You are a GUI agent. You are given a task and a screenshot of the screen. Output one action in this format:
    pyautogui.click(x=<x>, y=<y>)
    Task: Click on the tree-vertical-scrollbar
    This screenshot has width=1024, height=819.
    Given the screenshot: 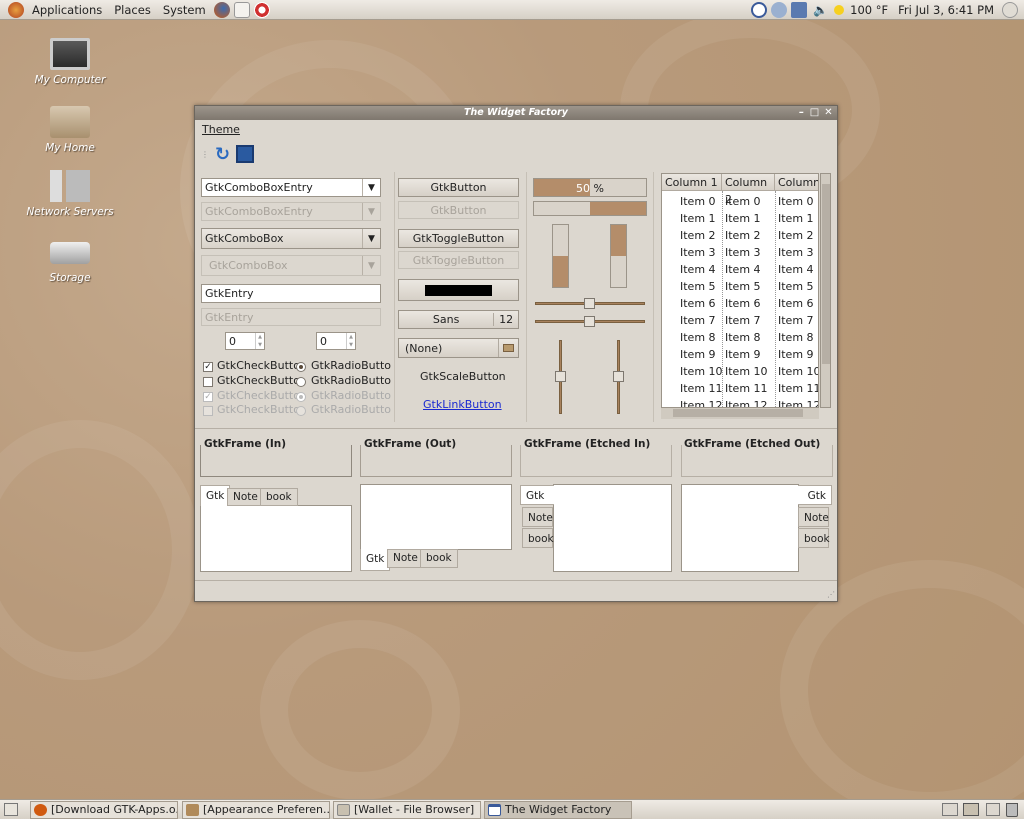 What is the action you would take?
    pyautogui.click(x=825, y=290)
    